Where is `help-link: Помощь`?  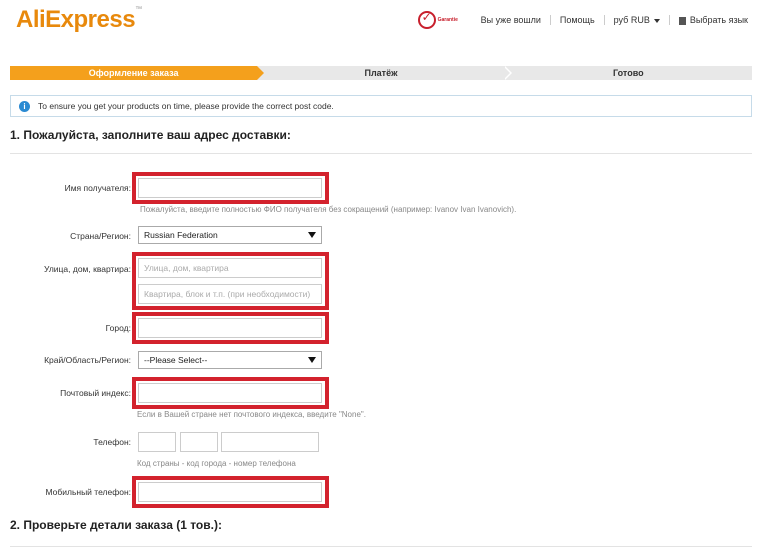 help-link: Помощь is located at coordinates (578, 20).